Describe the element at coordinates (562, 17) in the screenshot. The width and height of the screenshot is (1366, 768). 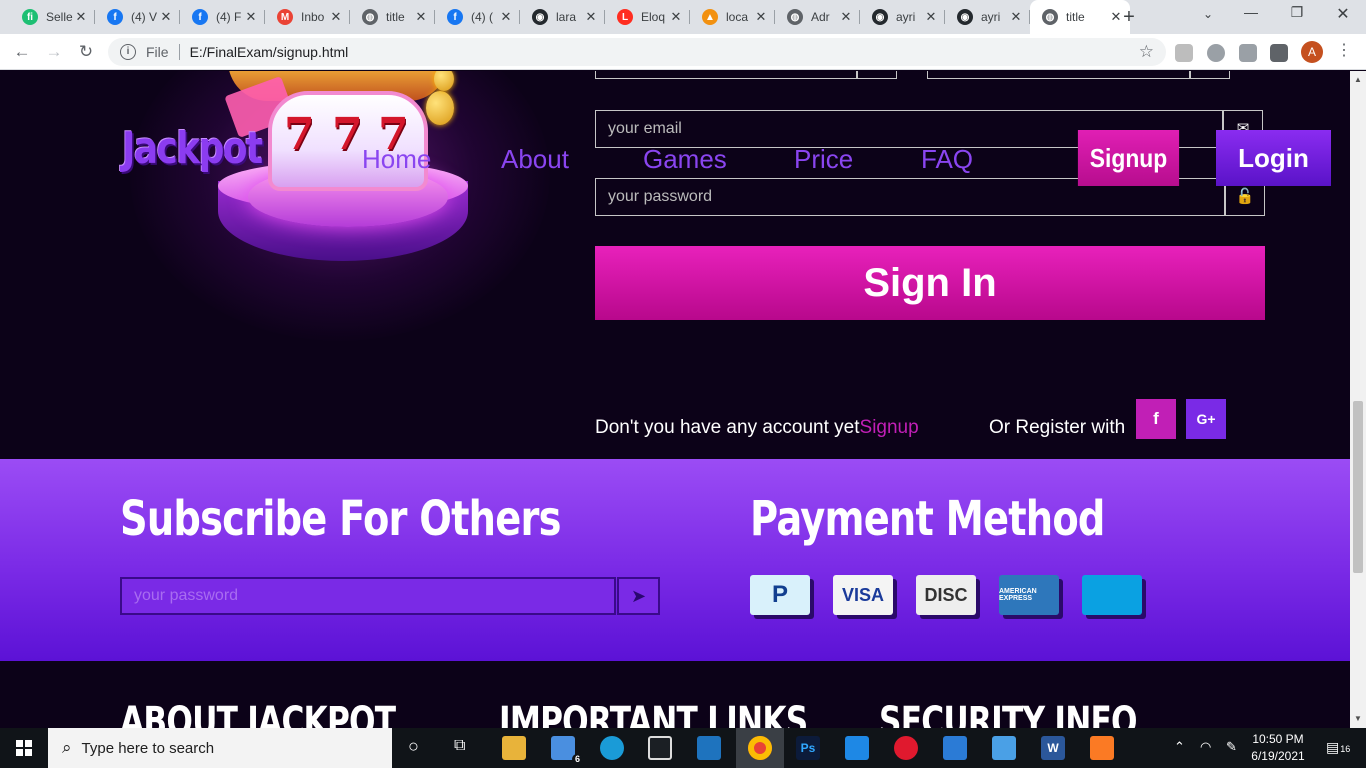
I see `browser-tab: ◉ lara ✕` at that location.